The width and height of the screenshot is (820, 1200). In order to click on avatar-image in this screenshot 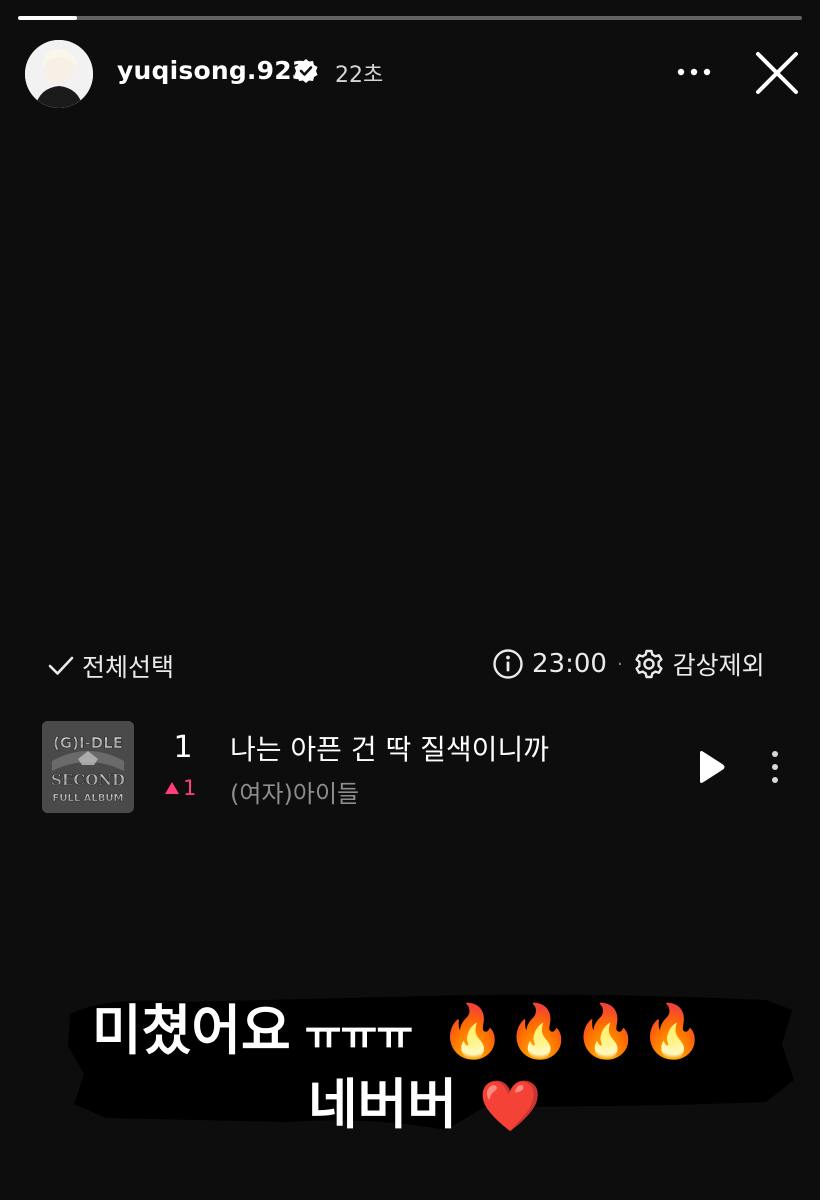, I will do `click(59, 74)`.